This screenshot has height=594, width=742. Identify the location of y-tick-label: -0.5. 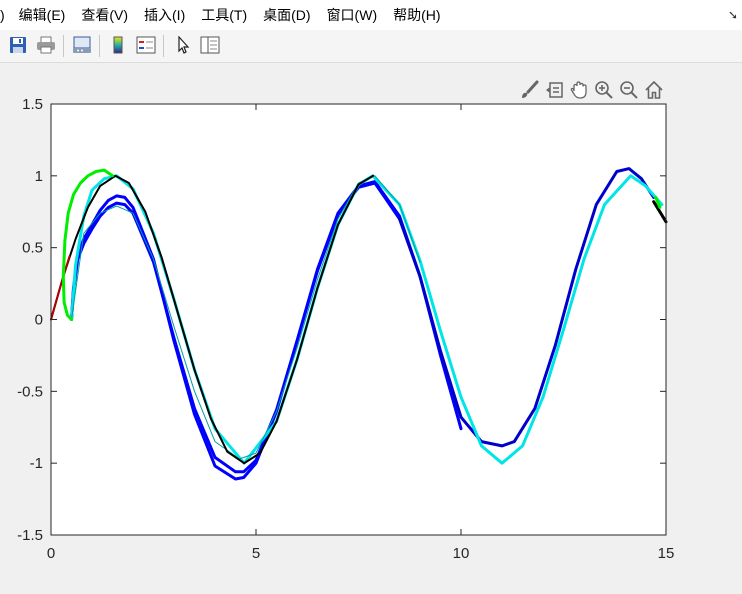
(30, 391).